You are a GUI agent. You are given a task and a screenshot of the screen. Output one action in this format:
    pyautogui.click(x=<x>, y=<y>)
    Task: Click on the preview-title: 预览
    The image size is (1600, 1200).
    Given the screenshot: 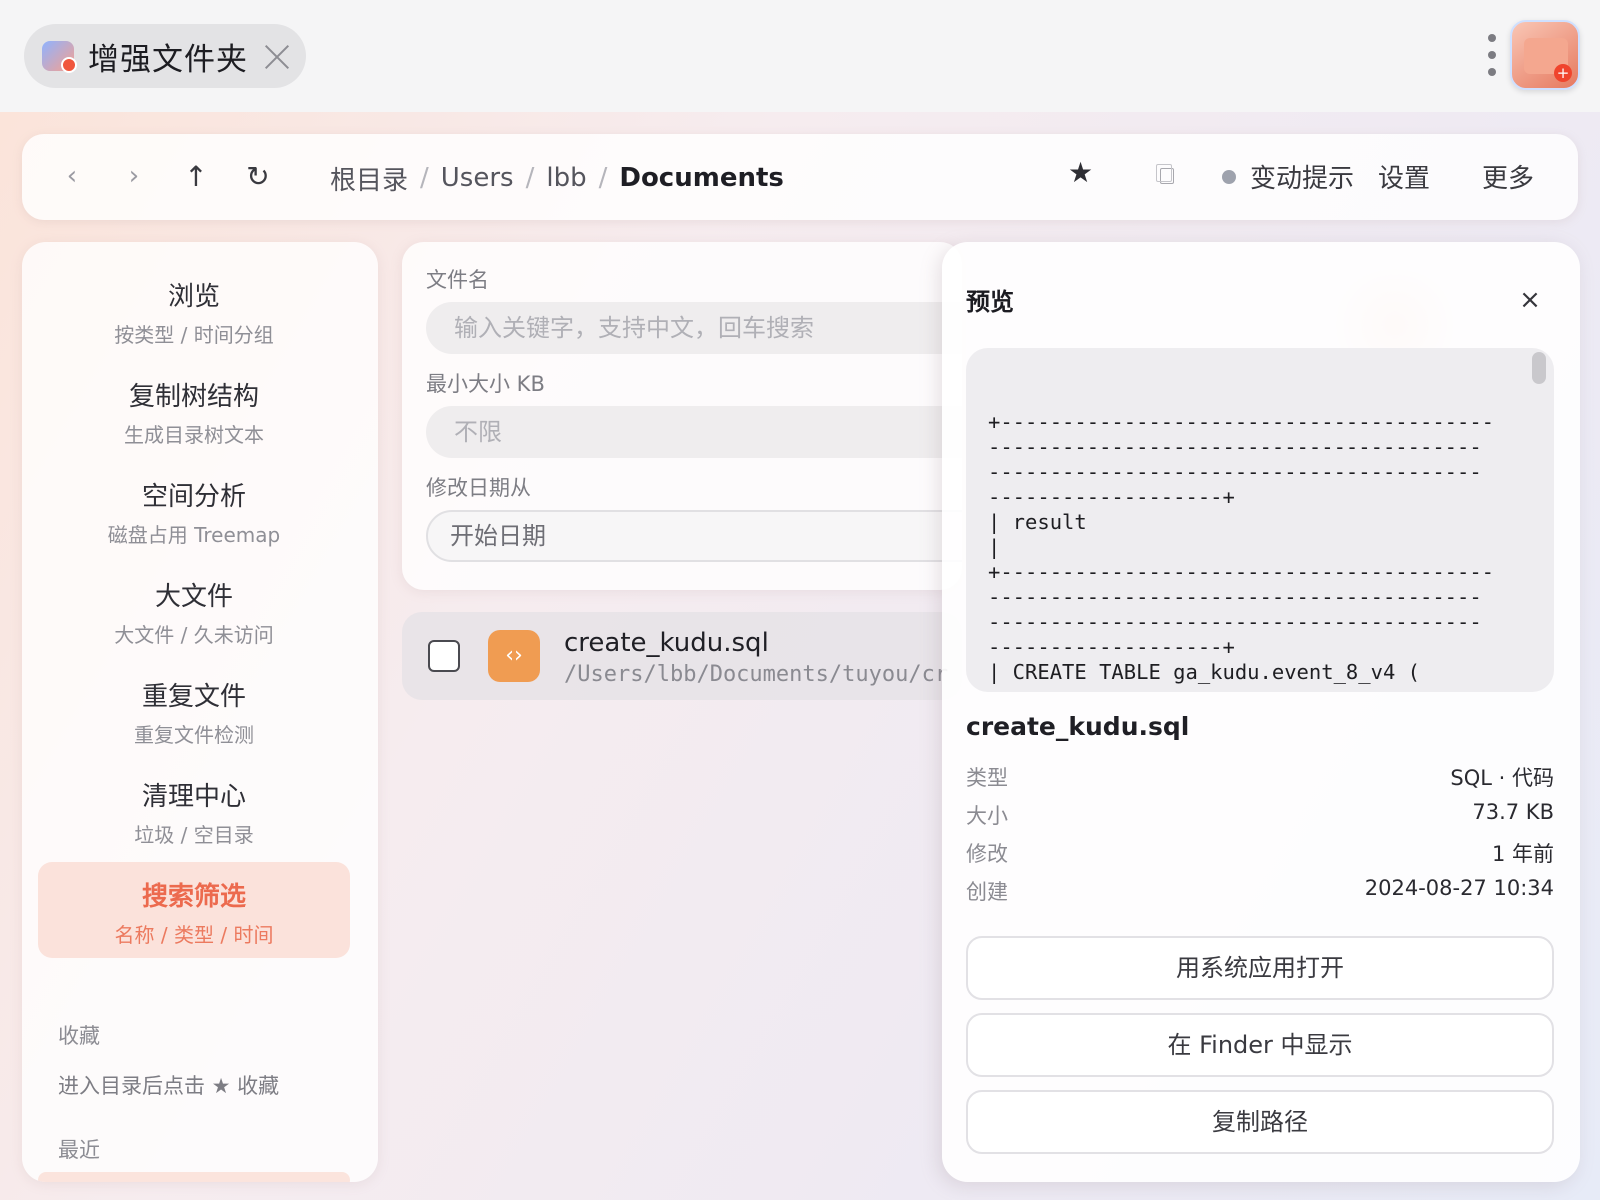 What is the action you would take?
    pyautogui.click(x=990, y=302)
    